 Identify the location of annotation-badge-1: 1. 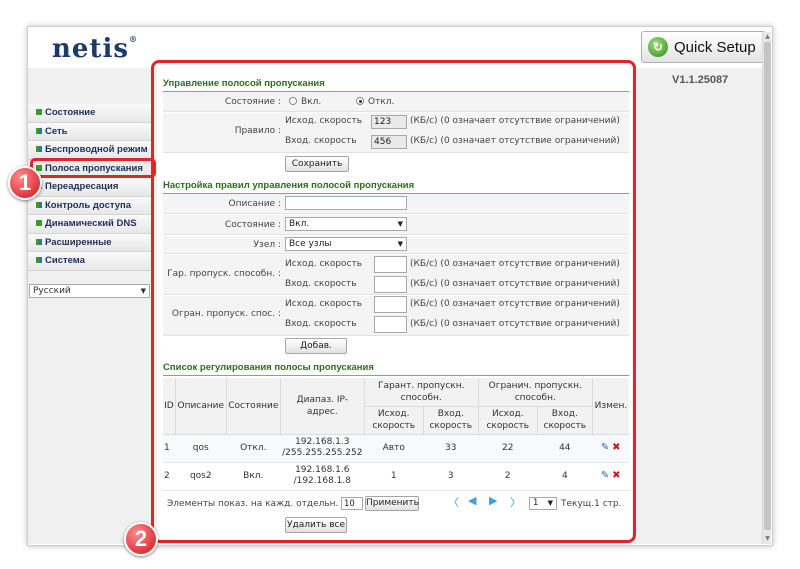
(25, 183).